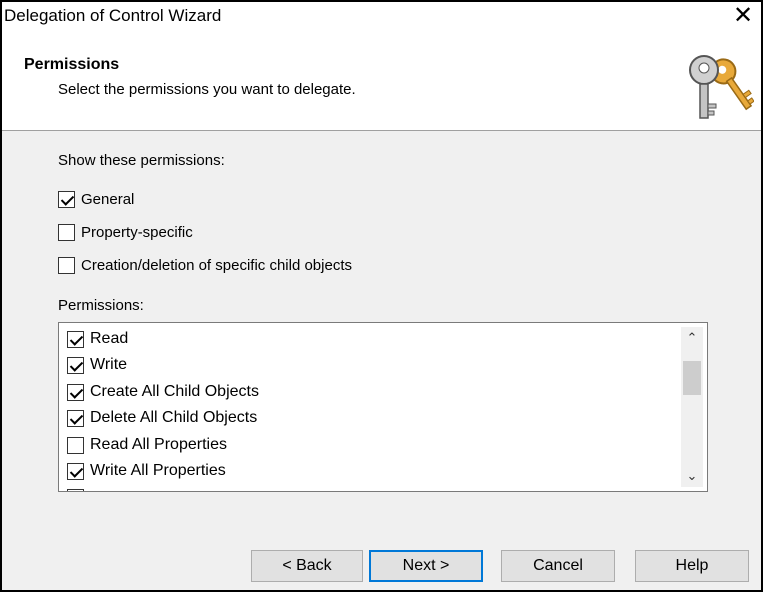  I want to click on permission-label: Read All Properties, so click(158, 444).